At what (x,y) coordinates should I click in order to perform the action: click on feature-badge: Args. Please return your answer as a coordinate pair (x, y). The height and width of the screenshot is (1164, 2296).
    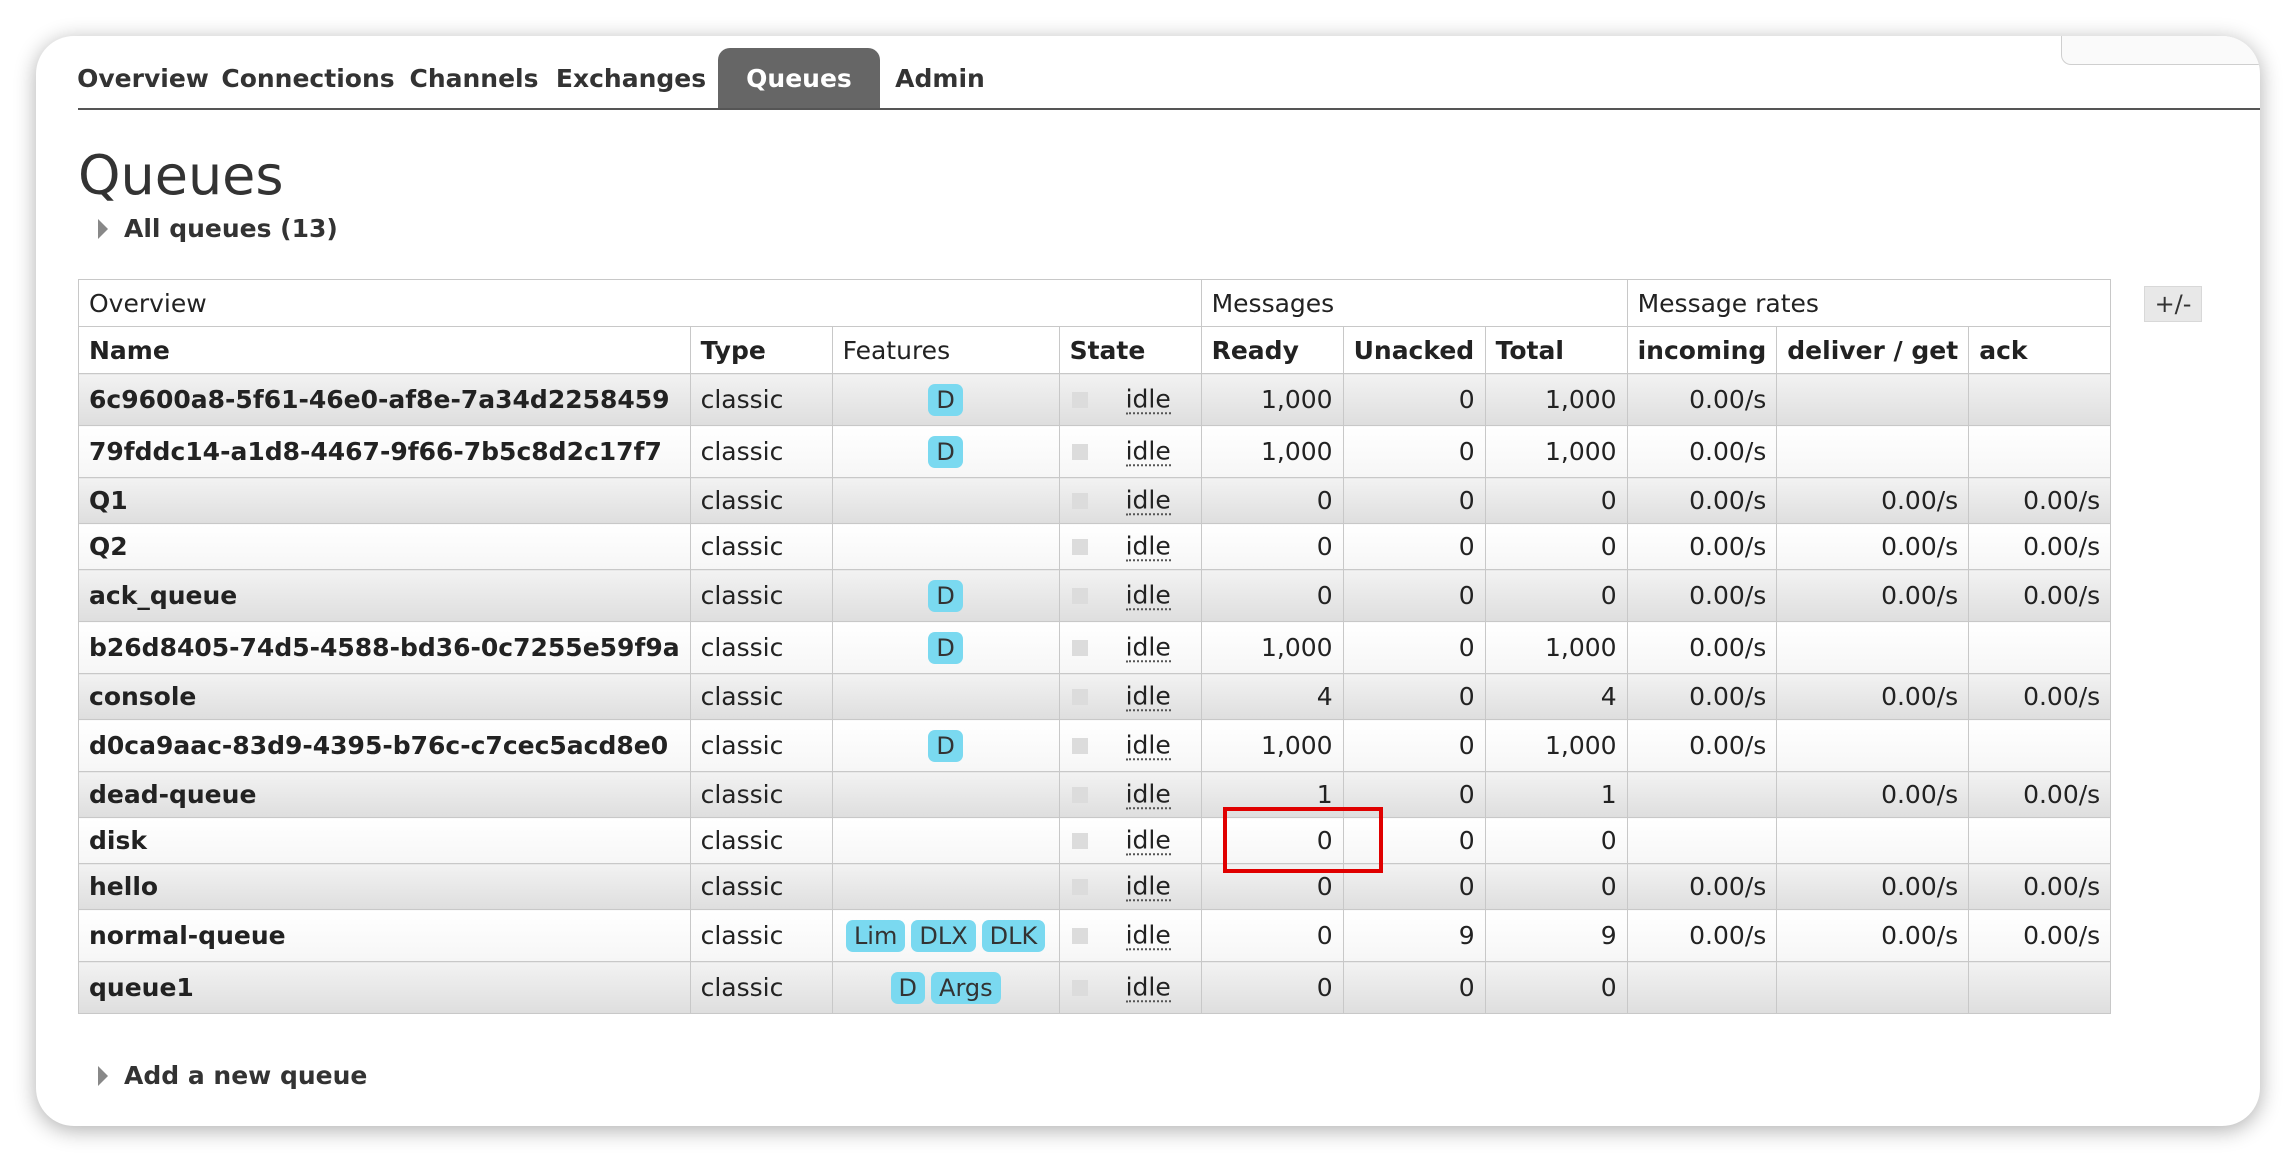
    Looking at the image, I should click on (966, 987).